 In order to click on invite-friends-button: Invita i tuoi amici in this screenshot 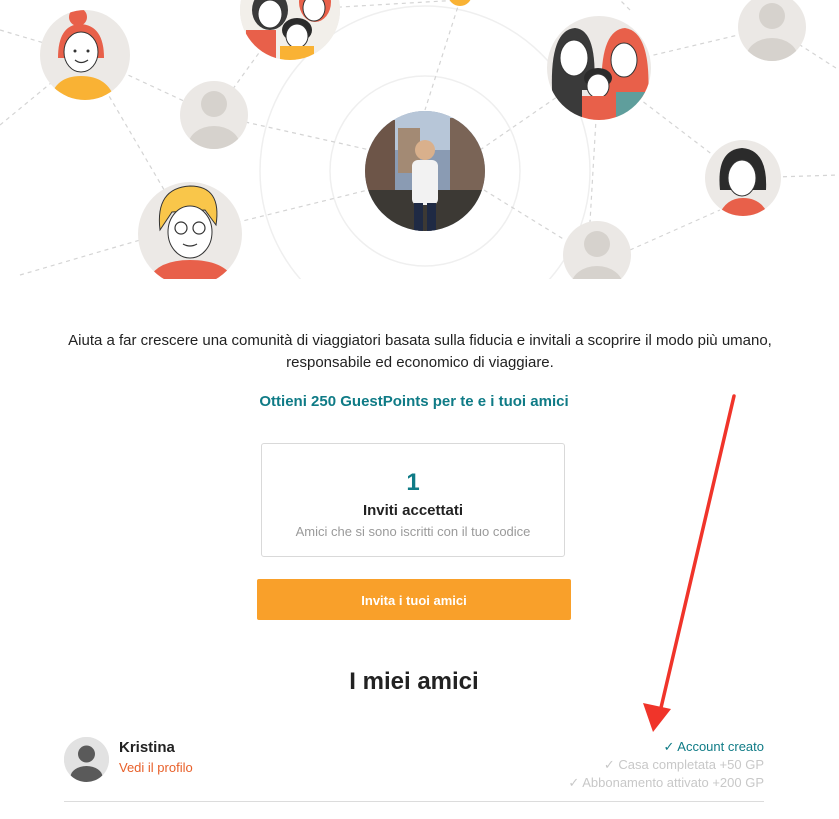, I will do `click(414, 599)`.